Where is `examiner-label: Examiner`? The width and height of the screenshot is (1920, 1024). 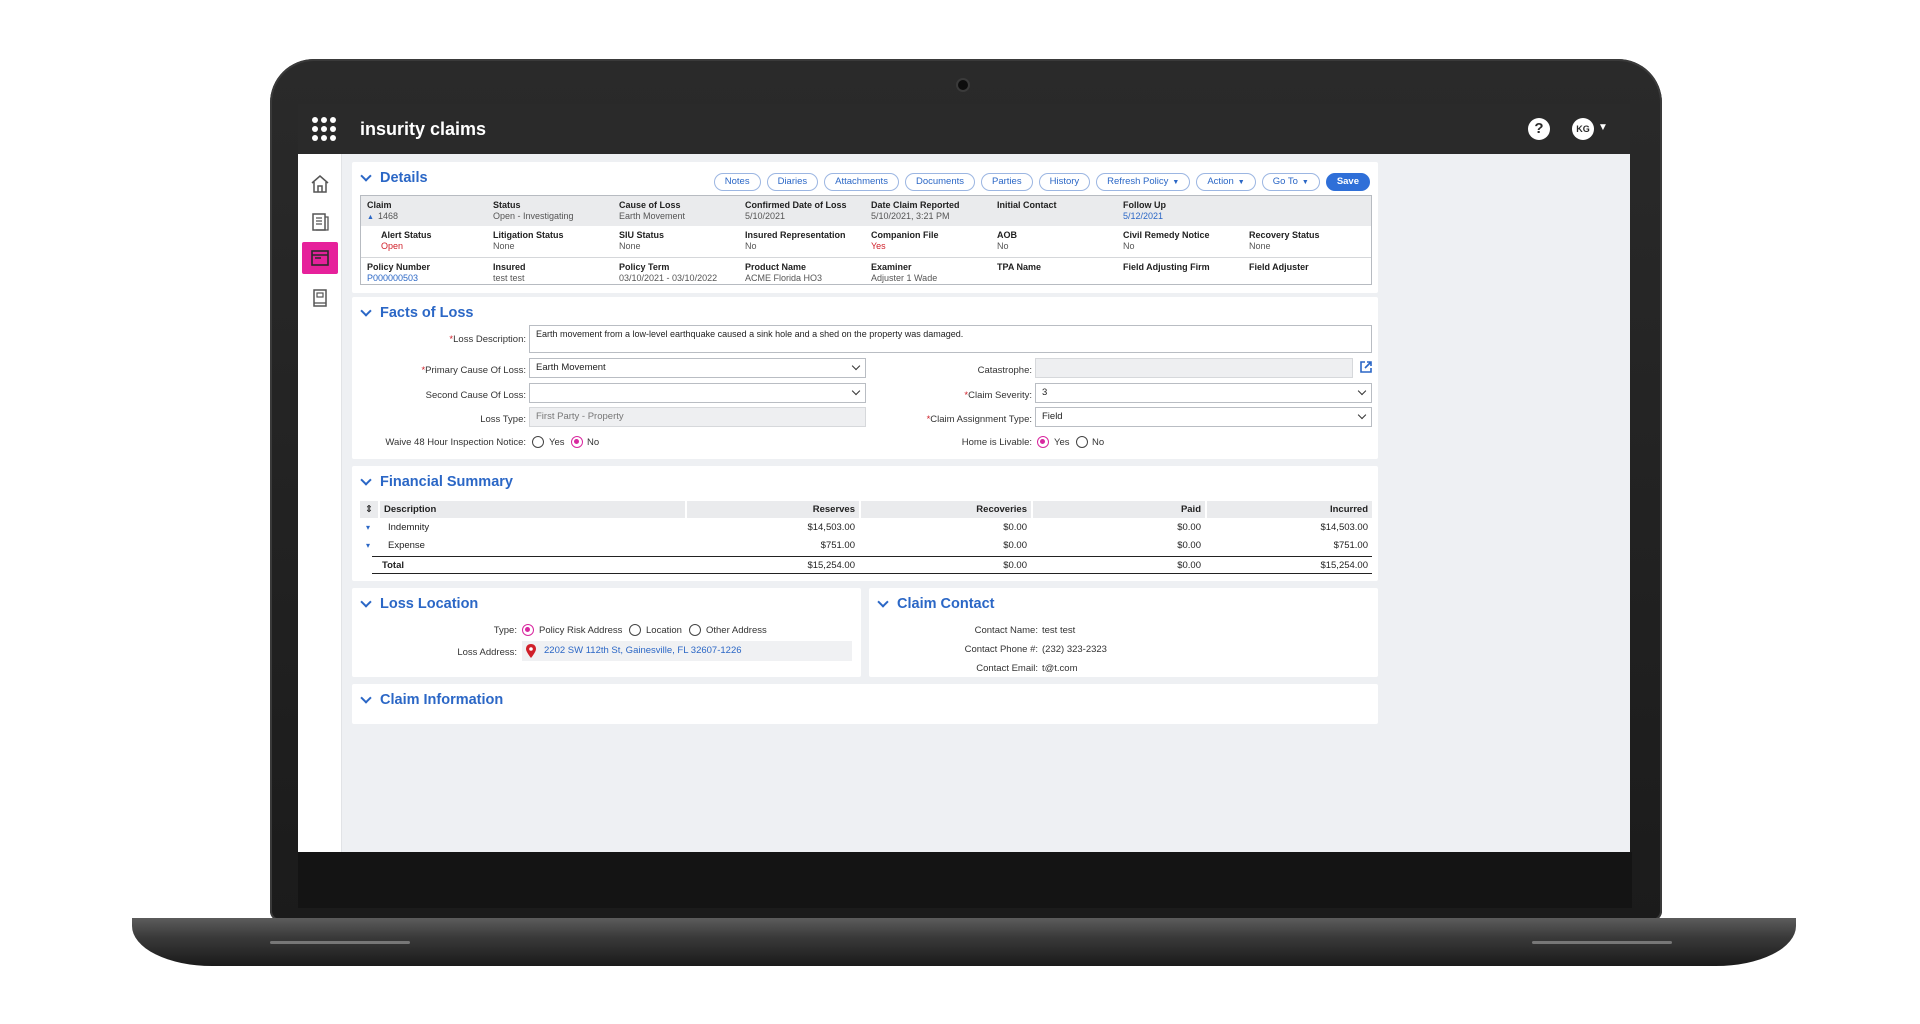
examiner-label: Examiner is located at coordinates (891, 267).